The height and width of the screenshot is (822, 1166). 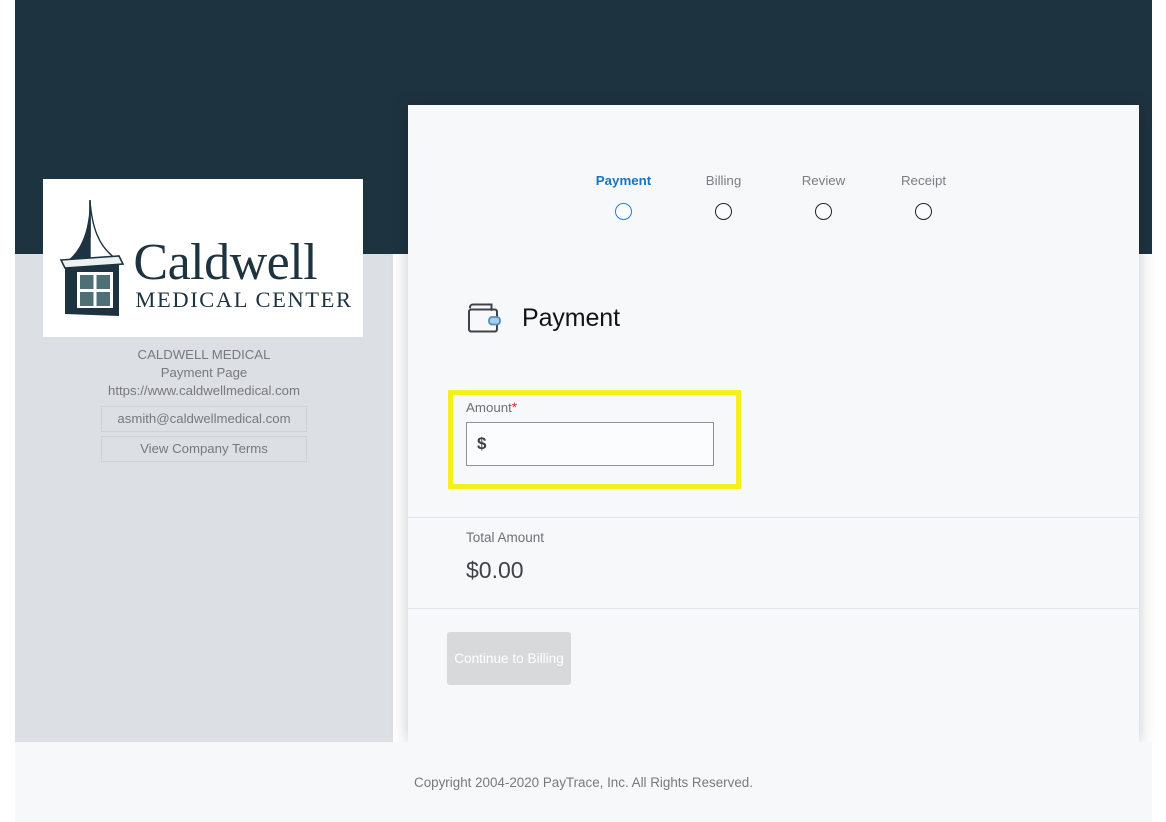 I want to click on step-receipt: Receipt, so click(x=924, y=196).